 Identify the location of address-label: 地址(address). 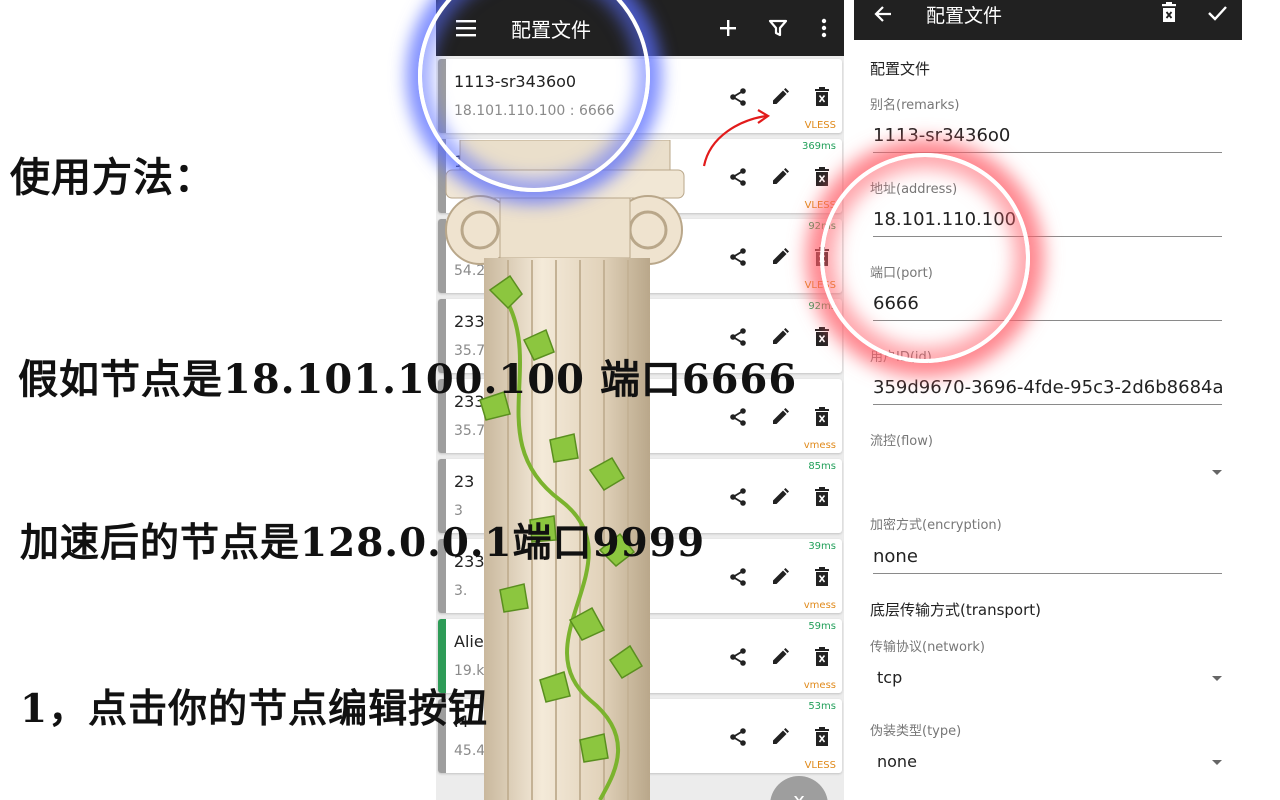
(914, 189).